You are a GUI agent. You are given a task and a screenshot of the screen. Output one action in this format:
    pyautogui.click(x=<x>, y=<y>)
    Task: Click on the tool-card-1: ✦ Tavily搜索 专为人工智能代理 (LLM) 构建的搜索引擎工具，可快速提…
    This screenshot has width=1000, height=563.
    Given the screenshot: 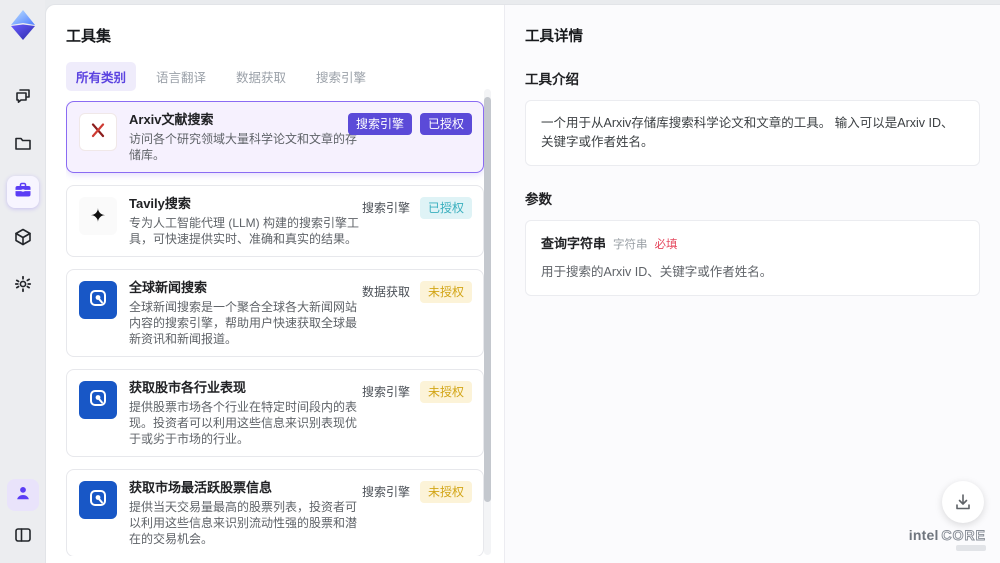 What is the action you would take?
    pyautogui.click(x=275, y=221)
    